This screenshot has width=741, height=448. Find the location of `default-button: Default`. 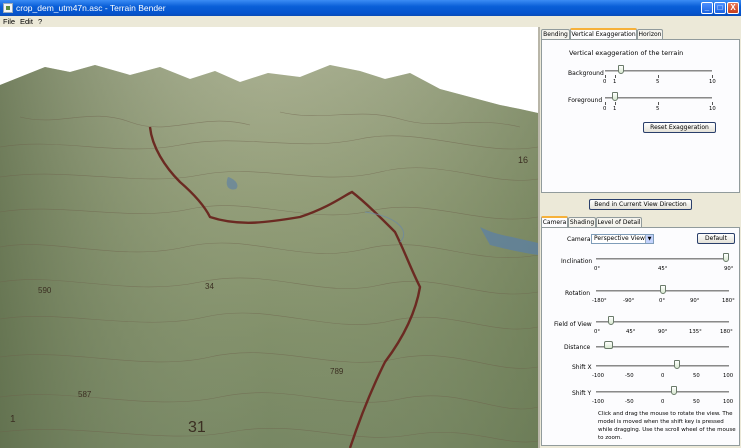

default-button: Default is located at coordinates (716, 238).